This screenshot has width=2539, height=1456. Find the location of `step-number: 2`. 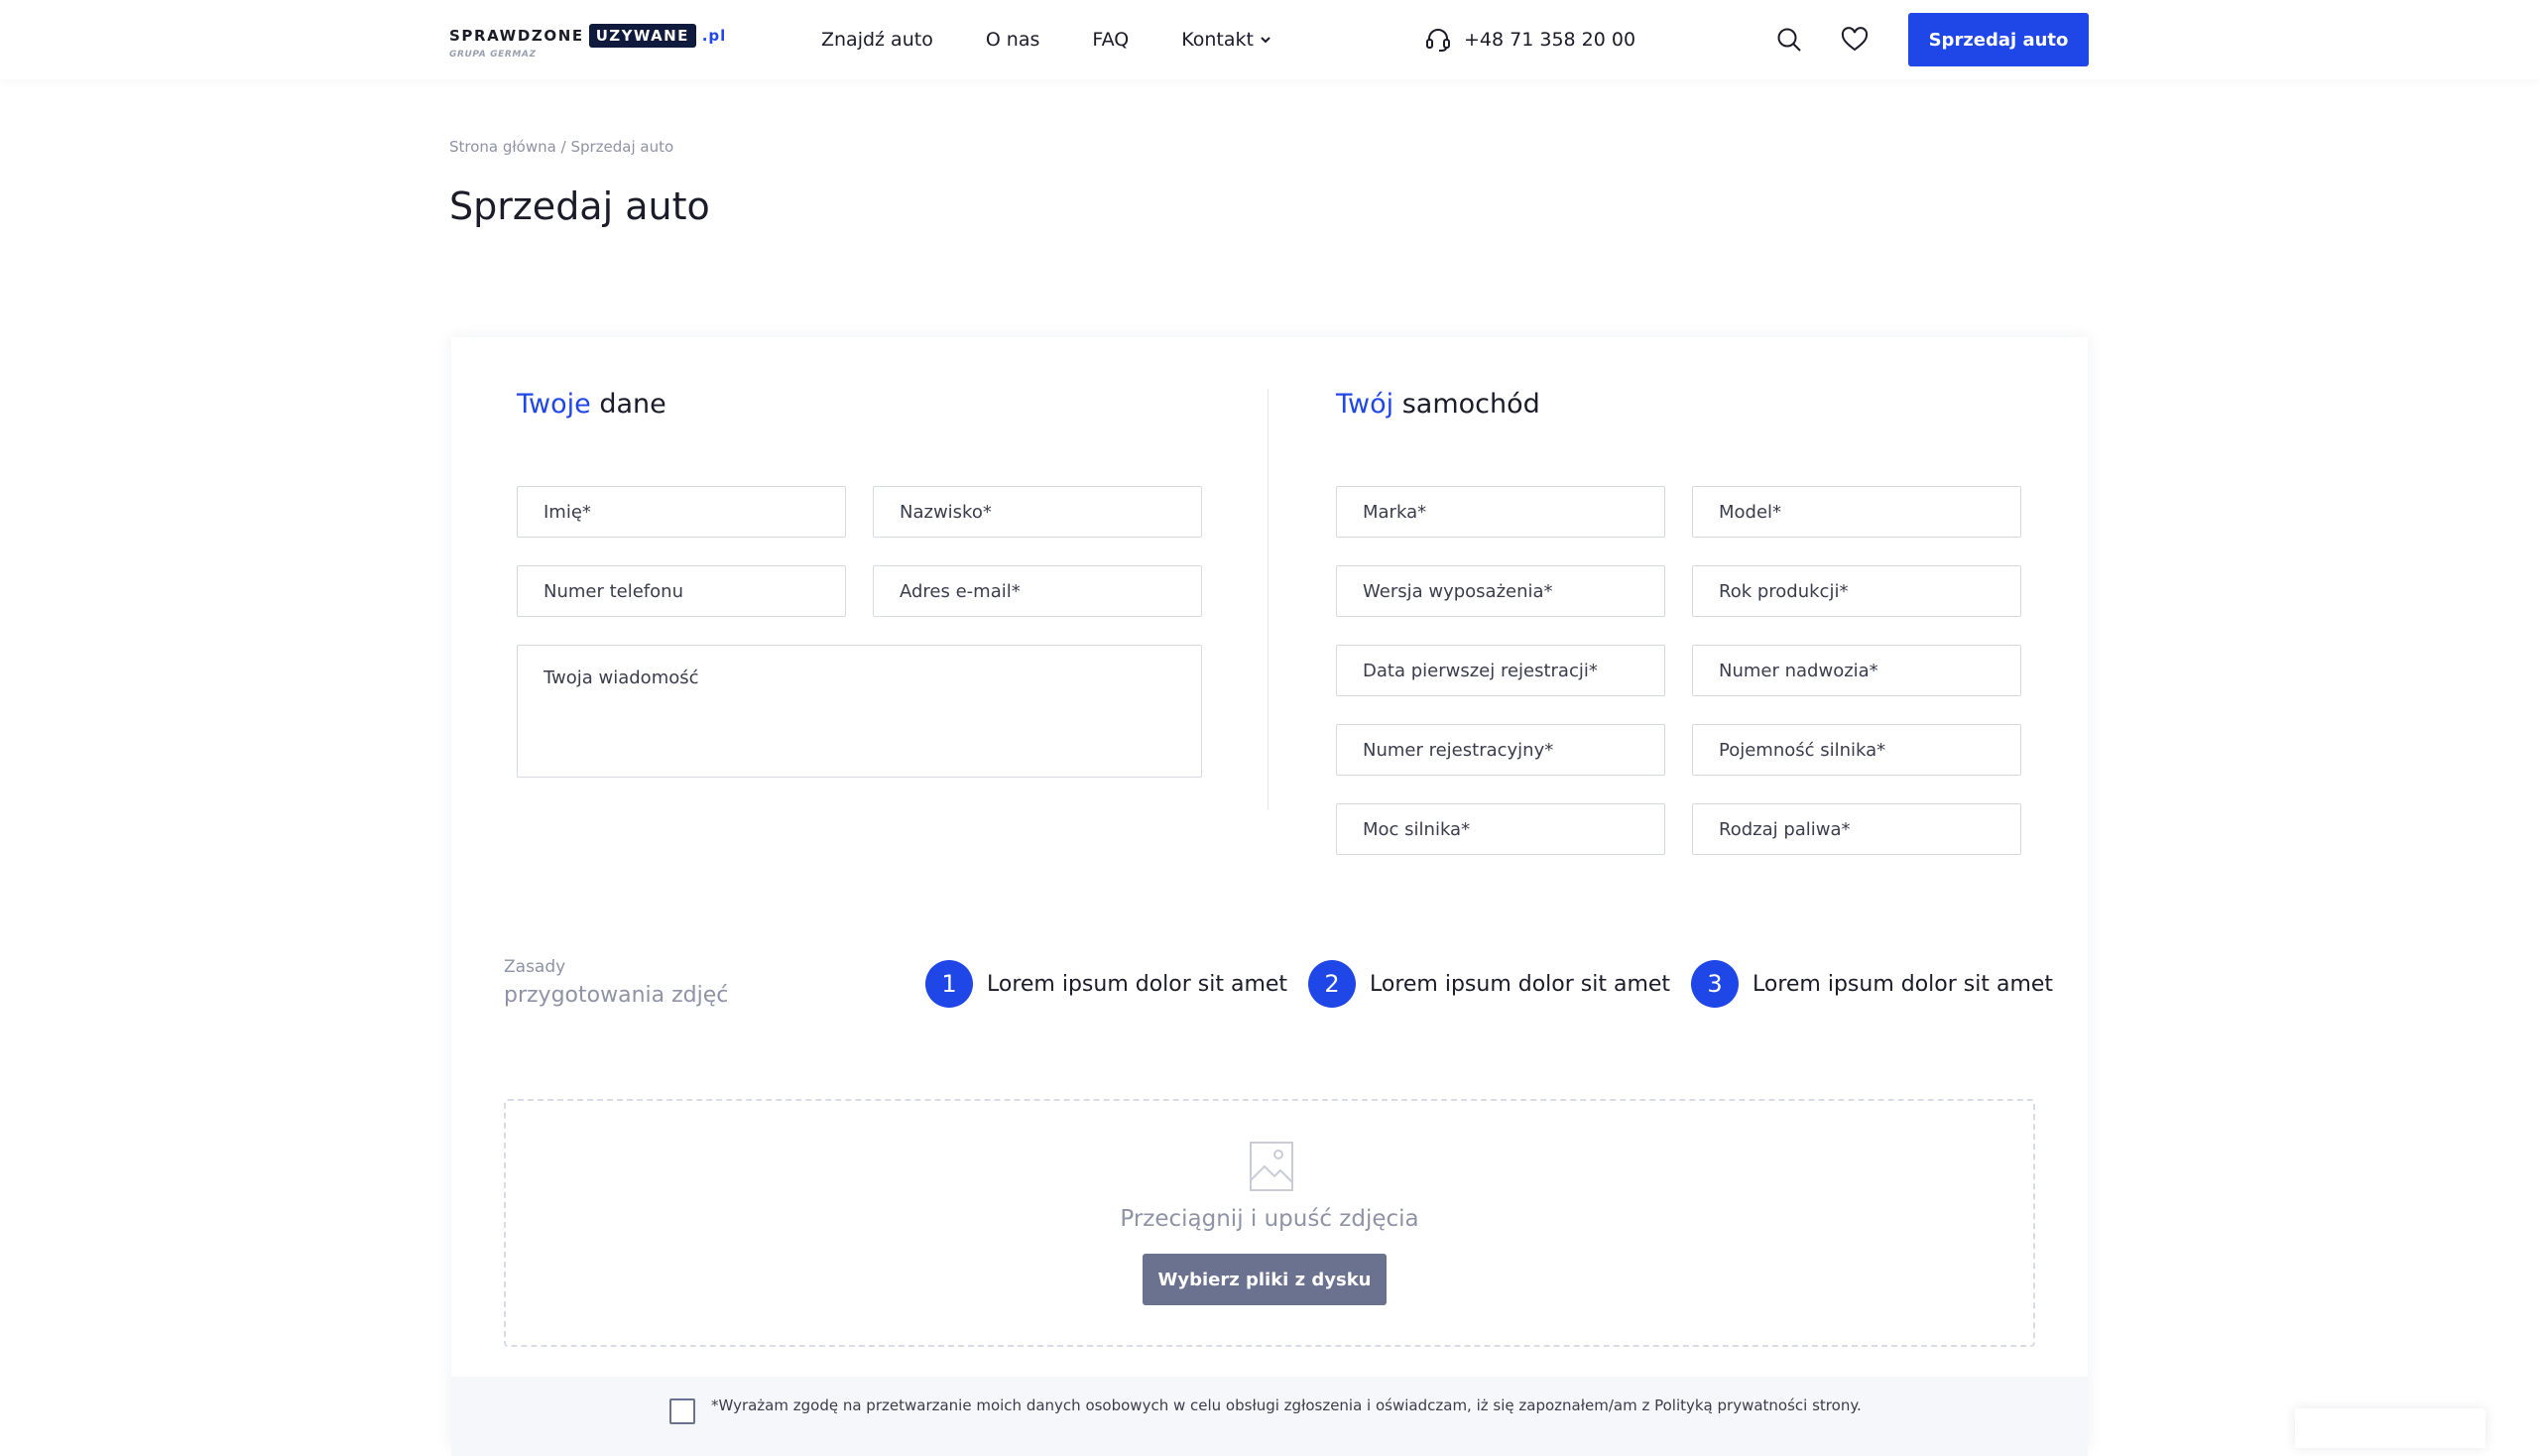

step-number: 2 is located at coordinates (1332, 984).